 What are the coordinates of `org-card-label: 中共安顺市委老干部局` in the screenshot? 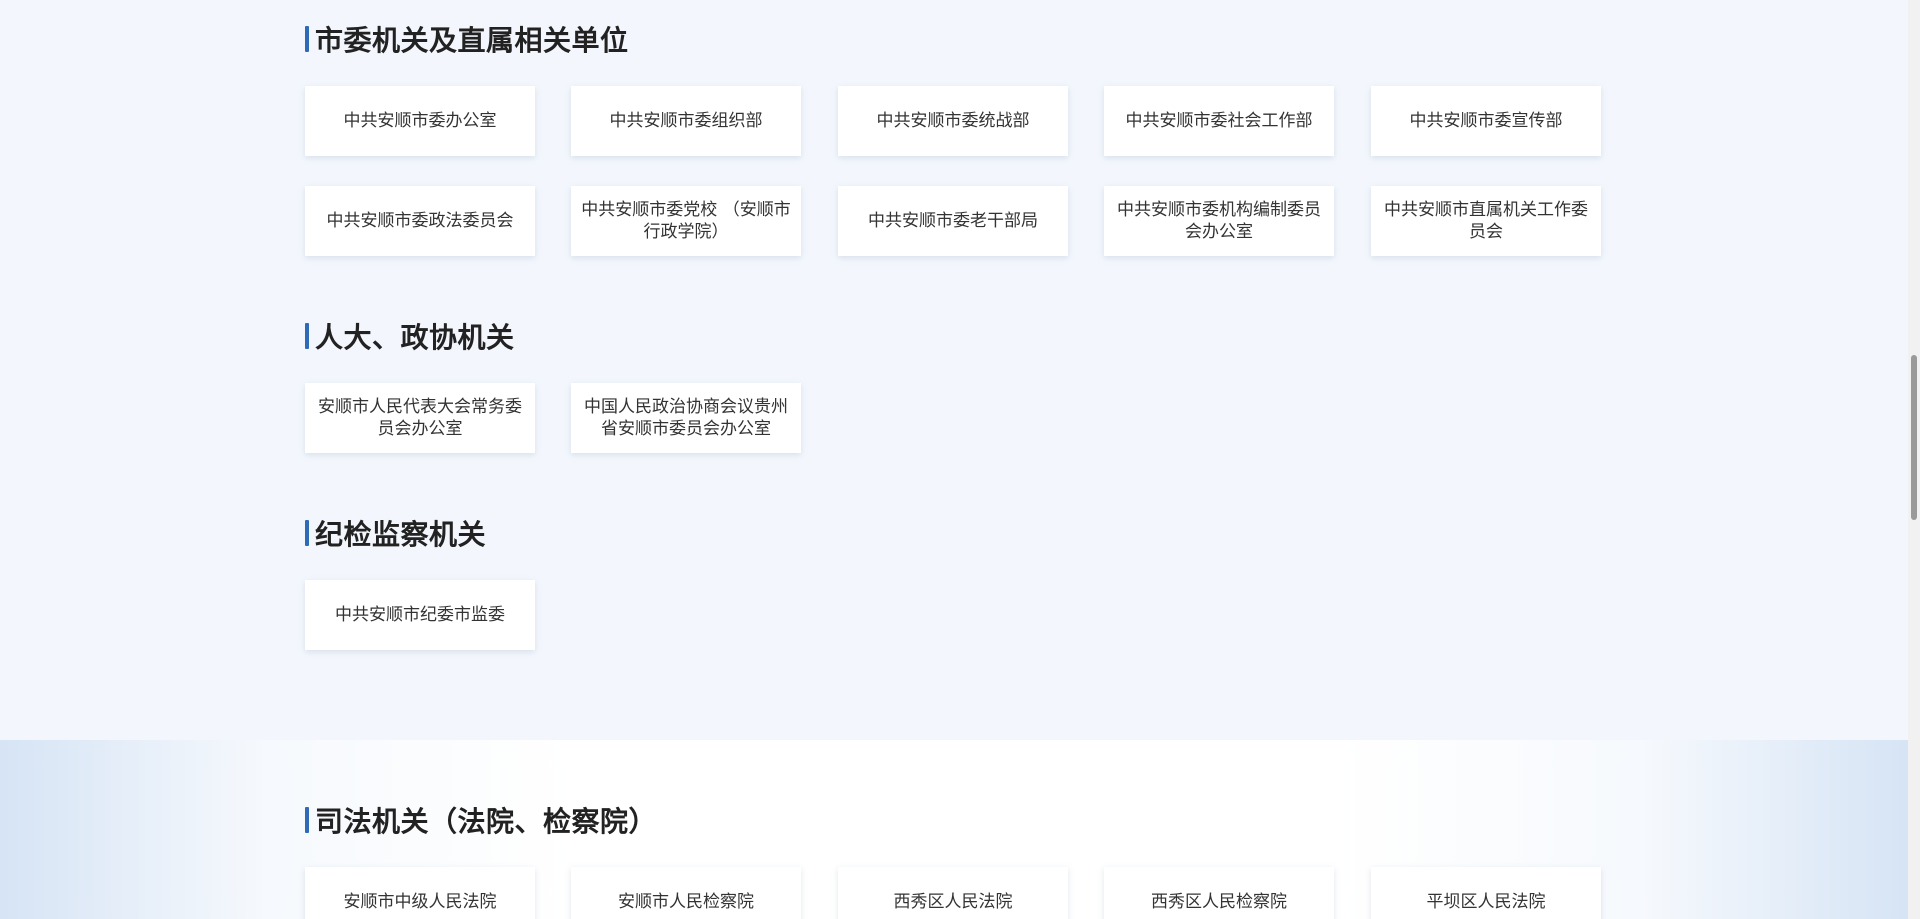 It's located at (953, 221).